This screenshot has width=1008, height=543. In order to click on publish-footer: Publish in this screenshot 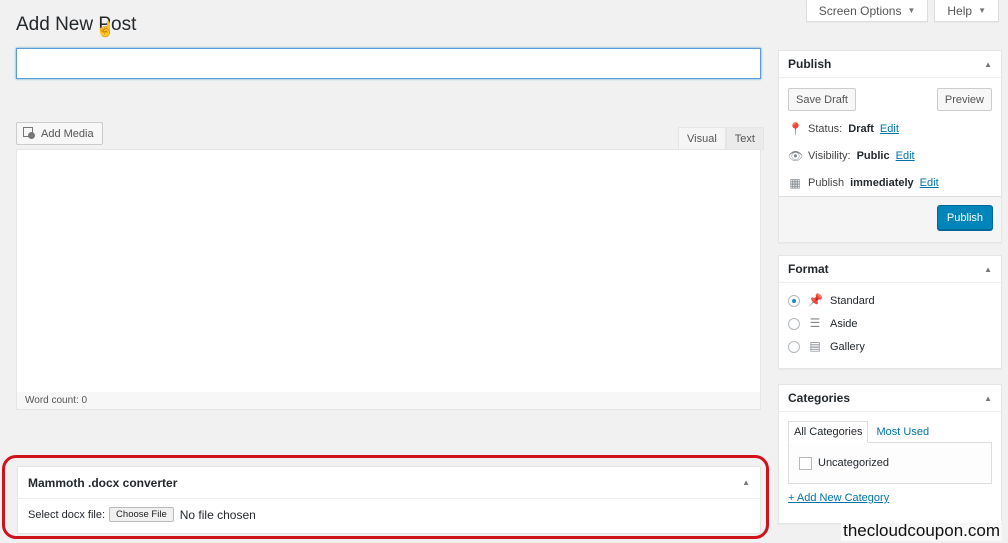, I will do `click(890, 219)`.